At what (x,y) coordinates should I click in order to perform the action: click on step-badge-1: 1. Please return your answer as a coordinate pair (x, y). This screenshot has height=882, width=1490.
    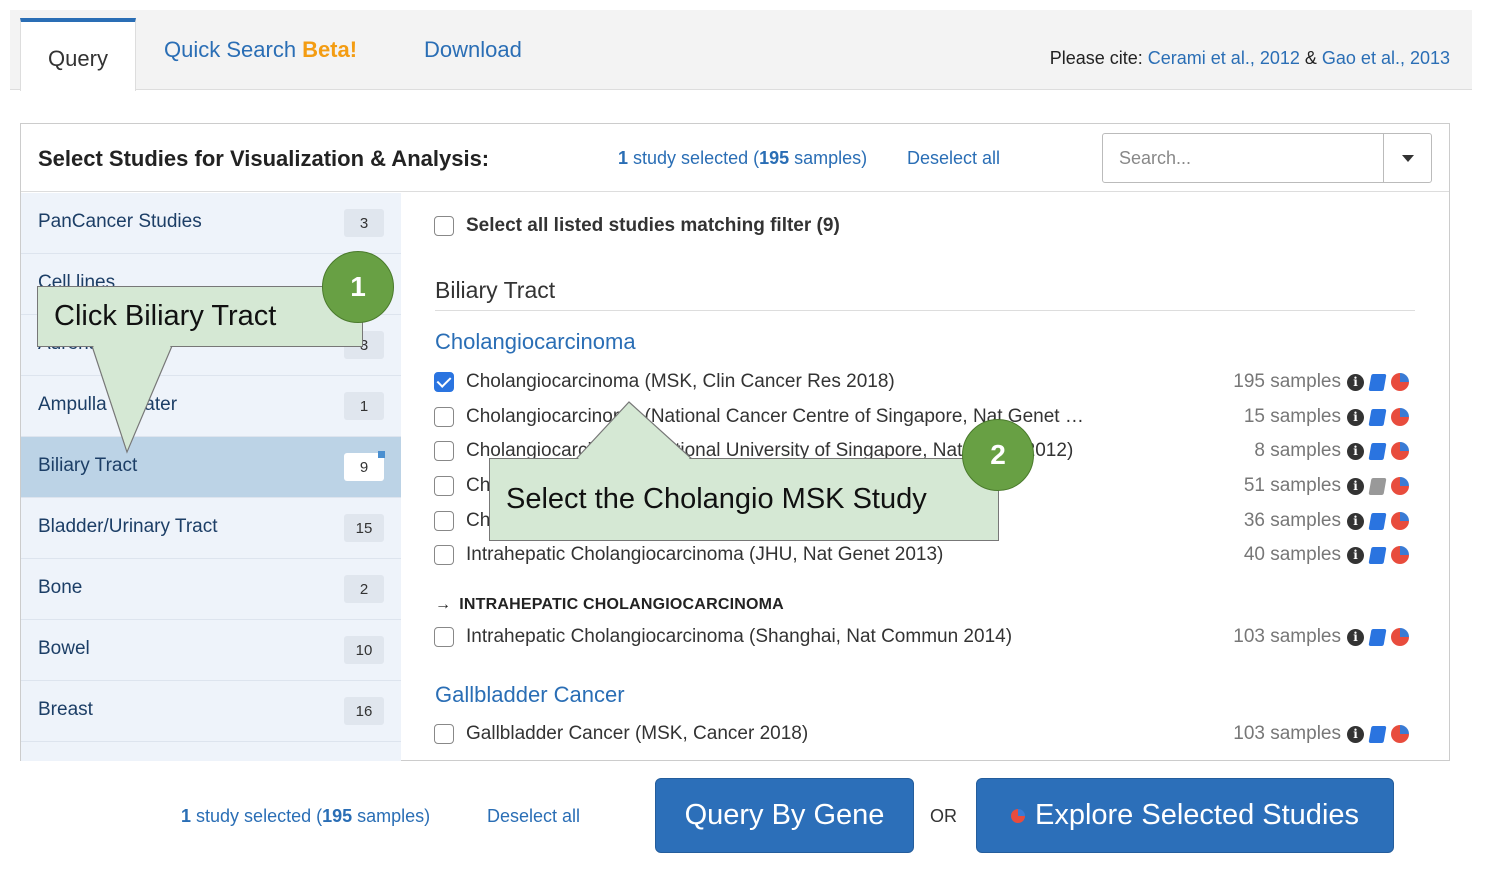
    Looking at the image, I should click on (358, 287).